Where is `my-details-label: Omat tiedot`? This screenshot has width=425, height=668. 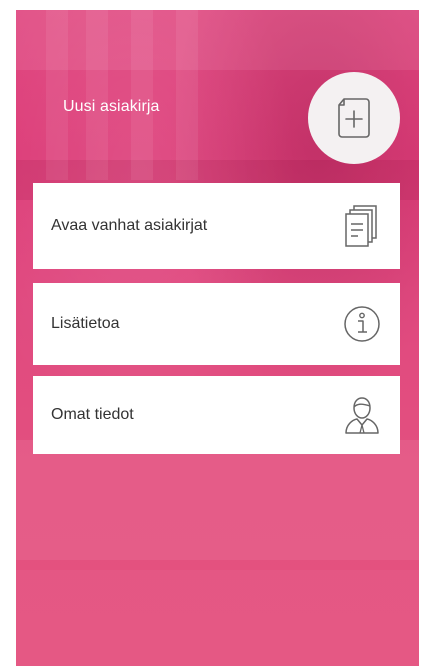 my-details-label: Omat tiedot is located at coordinates (92, 414).